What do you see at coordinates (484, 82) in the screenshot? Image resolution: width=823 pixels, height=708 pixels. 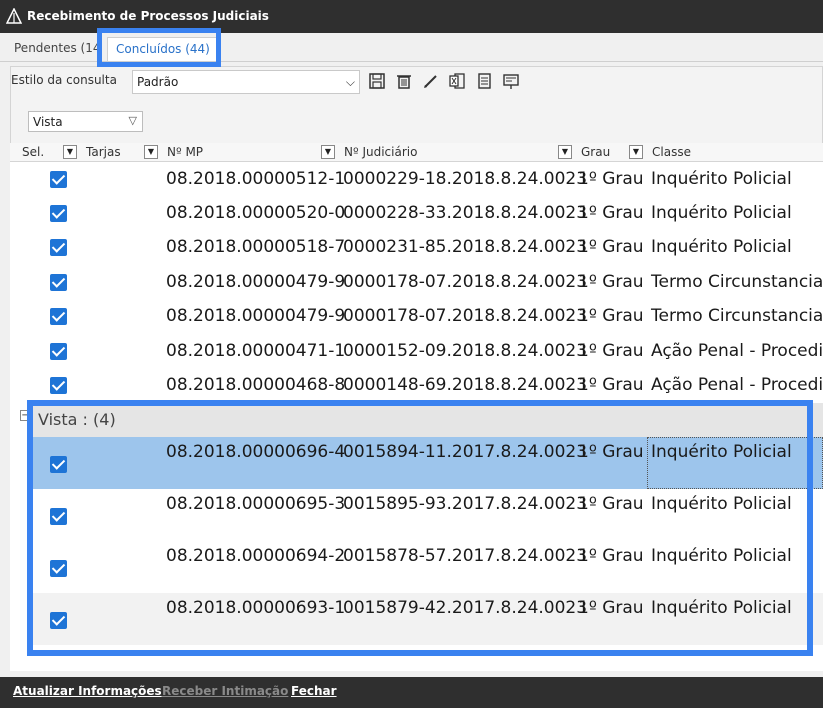 I see `document-icon` at bounding box center [484, 82].